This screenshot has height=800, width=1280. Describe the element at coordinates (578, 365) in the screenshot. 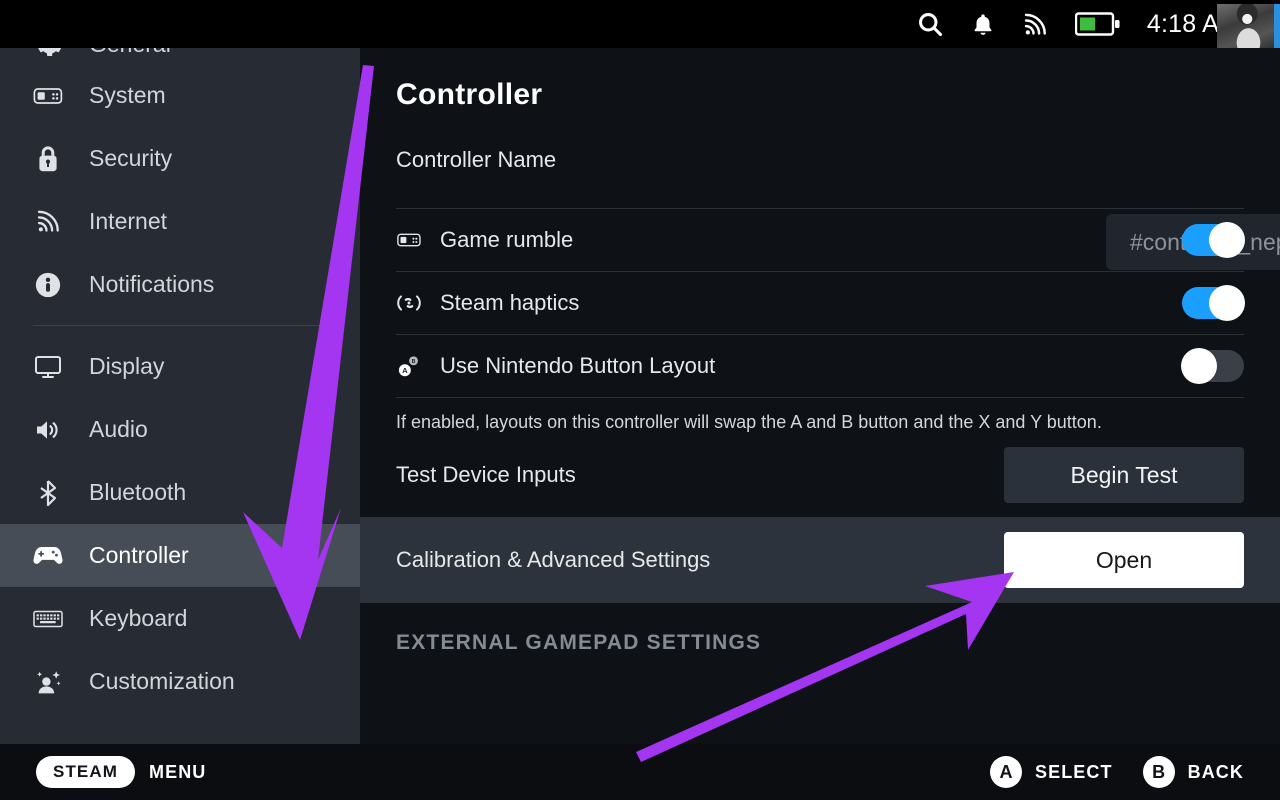

I see `toggle-label: Use Nintendo Button Layout` at that location.